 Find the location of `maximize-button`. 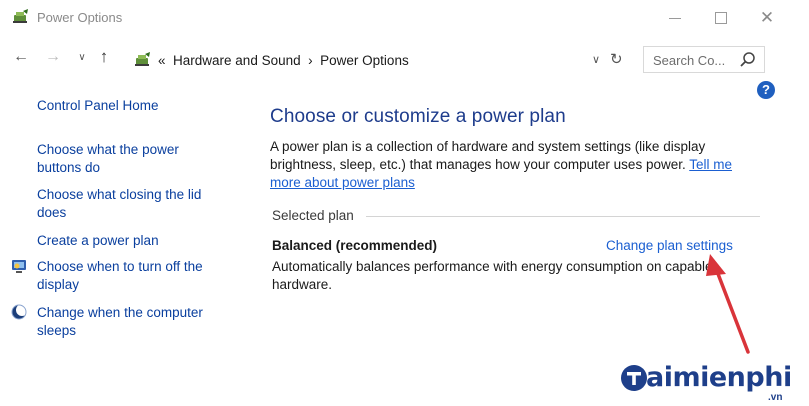

maximize-button is located at coordinates (721, 18).